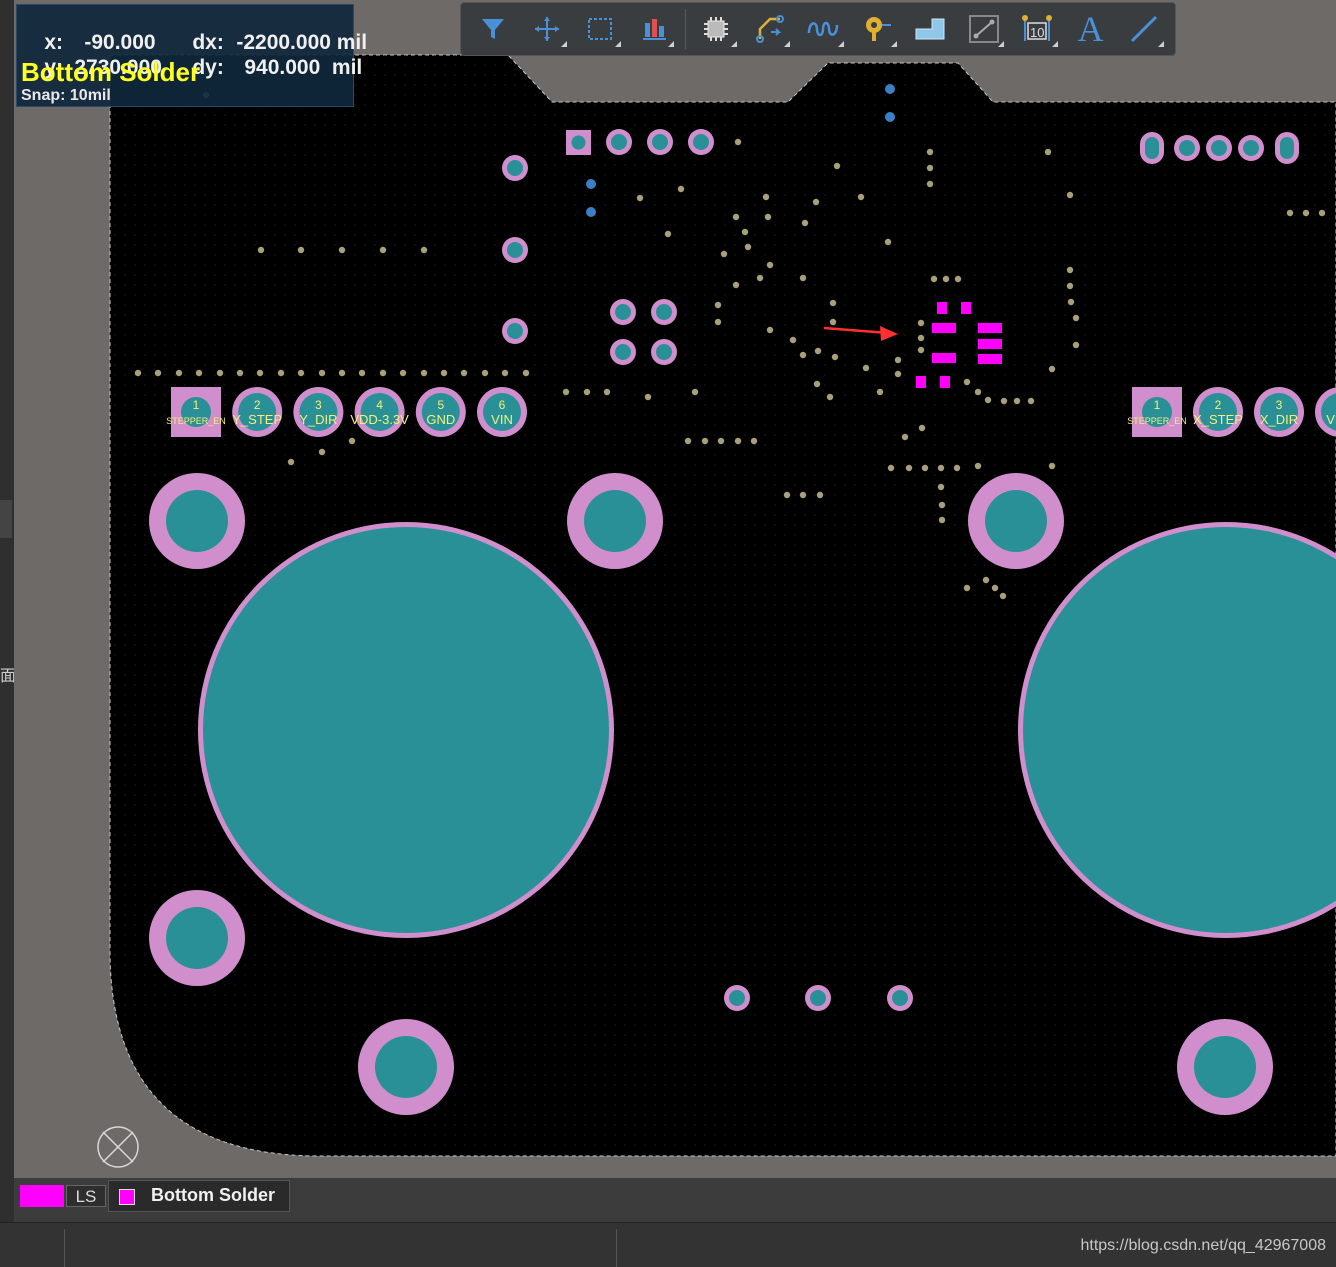 This screenshot has width=1336, height=1267. I want to click on hud-layer-name: Bottom Solder, so click(111, 72).